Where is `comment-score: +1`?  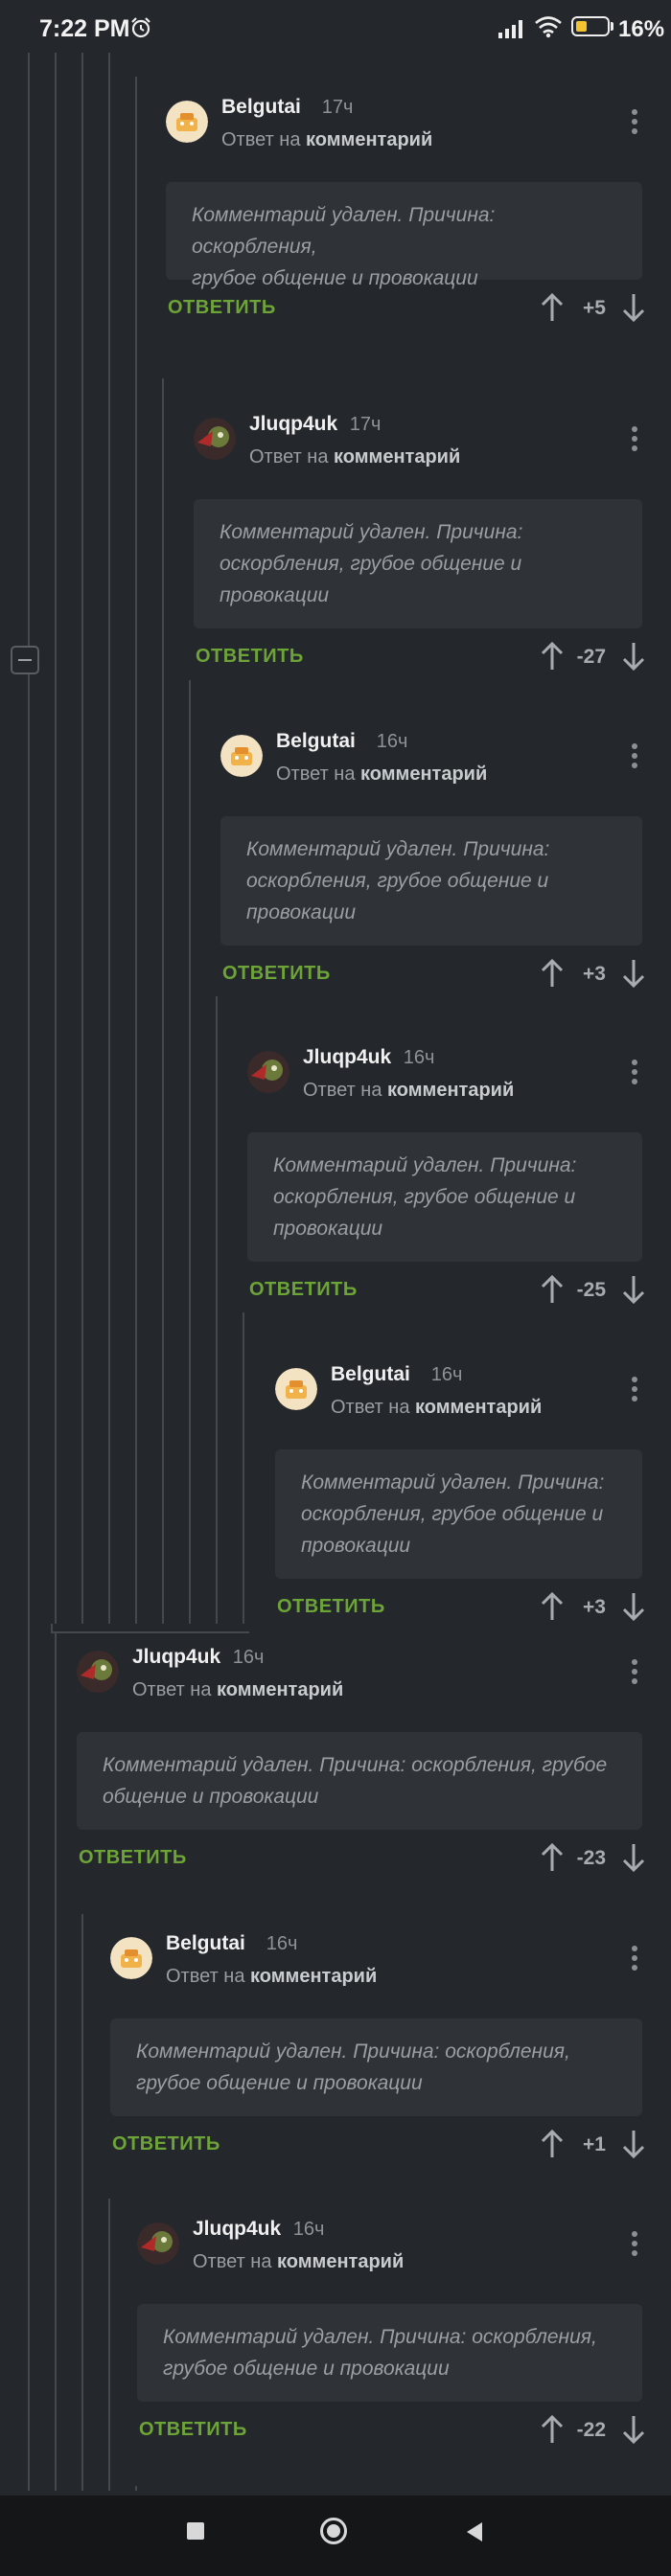
comment-score: +1 is located at coordinates (594, 2144).